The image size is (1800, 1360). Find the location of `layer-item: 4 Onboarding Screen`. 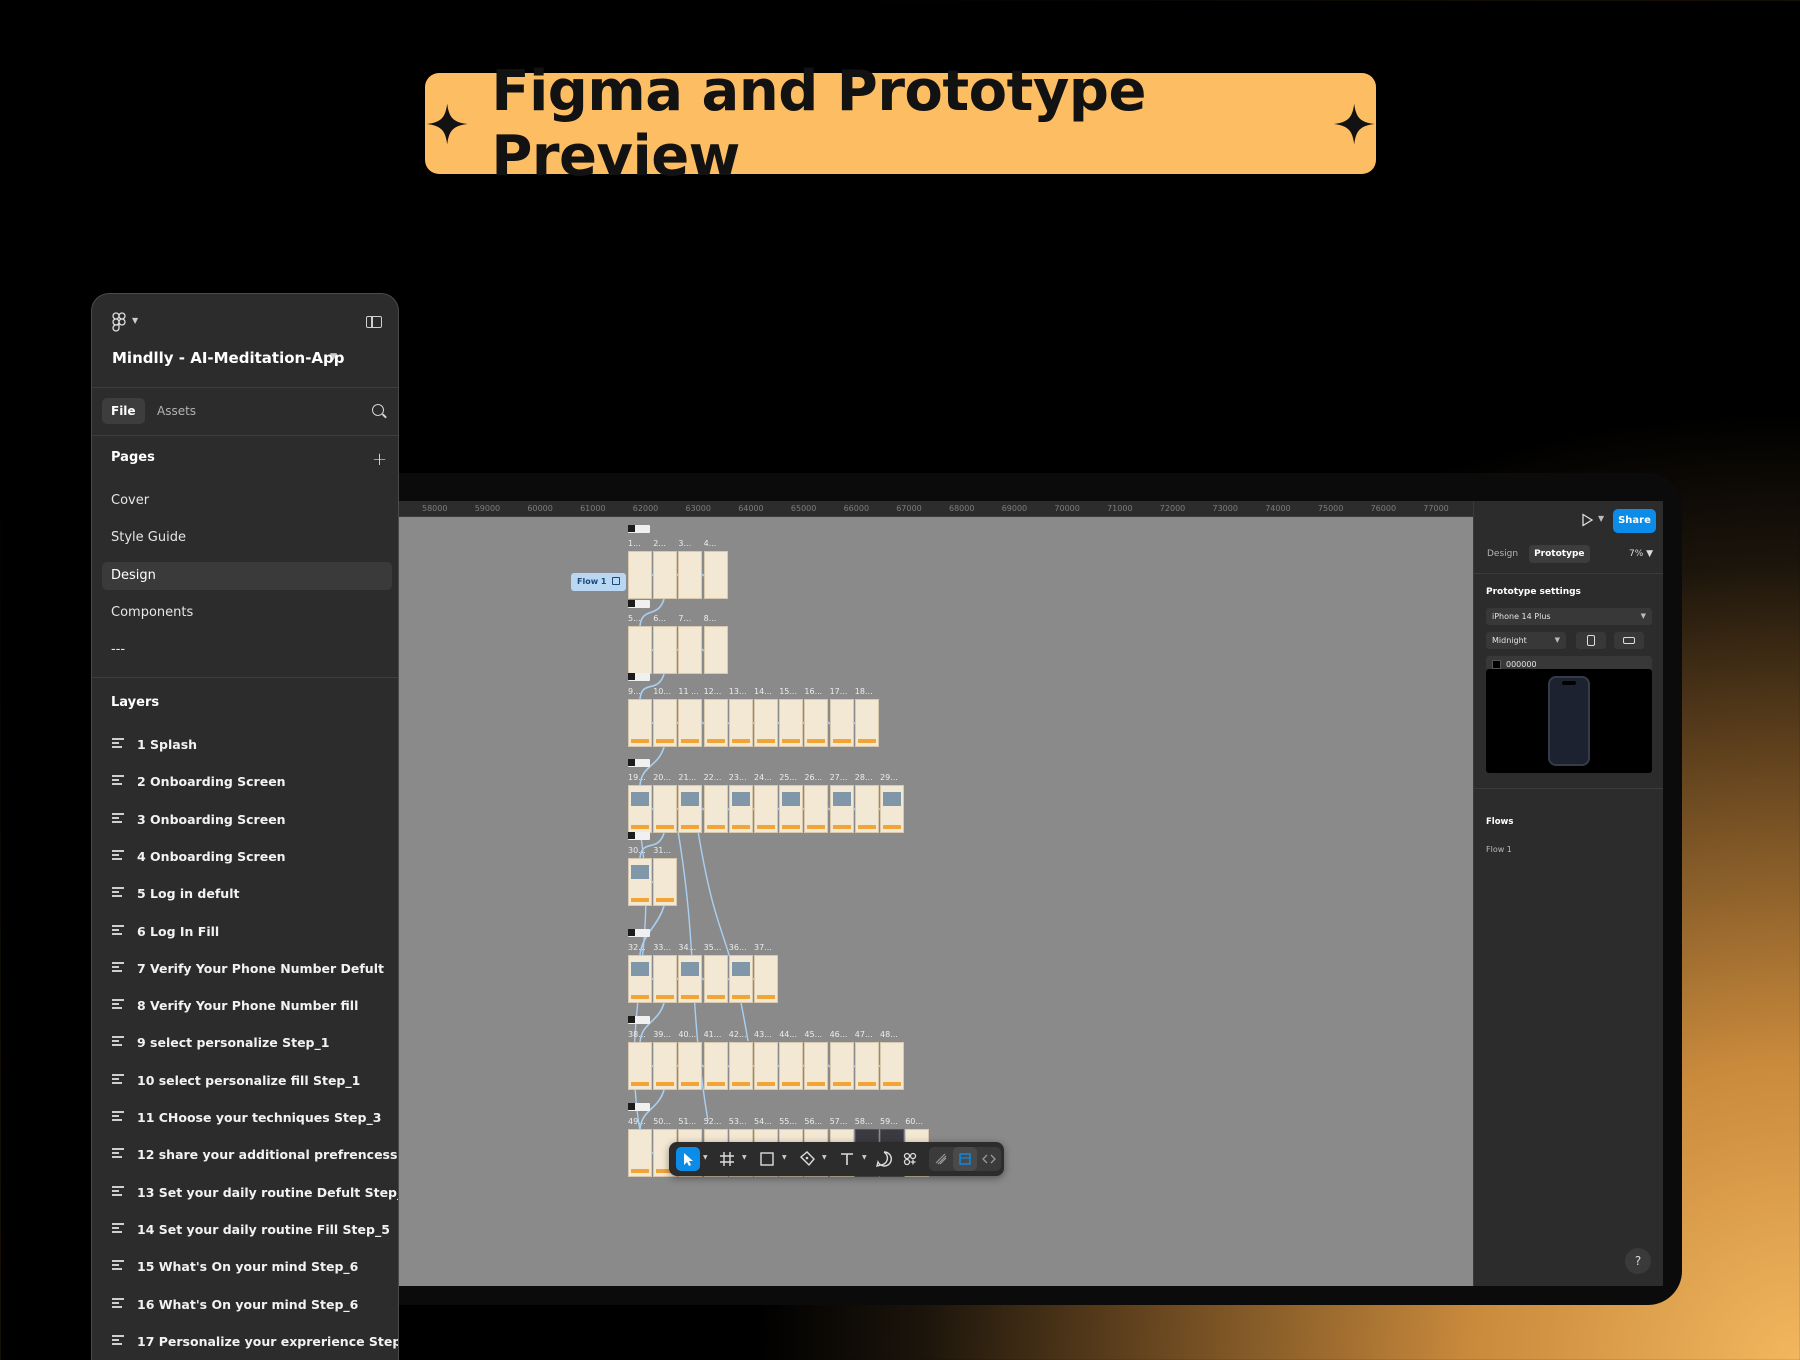

layer-item: 4 Onboarding Screen is located at coordinates (199, 857).